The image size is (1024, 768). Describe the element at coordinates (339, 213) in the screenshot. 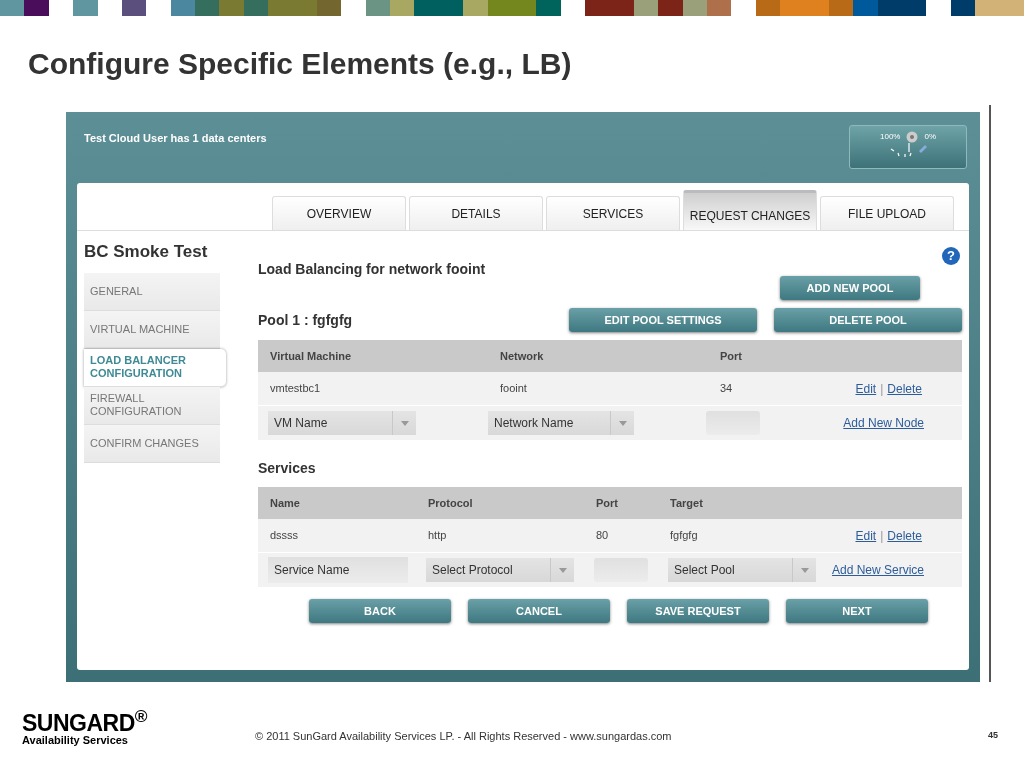

I see `tab: OVERVIEW` at that location.